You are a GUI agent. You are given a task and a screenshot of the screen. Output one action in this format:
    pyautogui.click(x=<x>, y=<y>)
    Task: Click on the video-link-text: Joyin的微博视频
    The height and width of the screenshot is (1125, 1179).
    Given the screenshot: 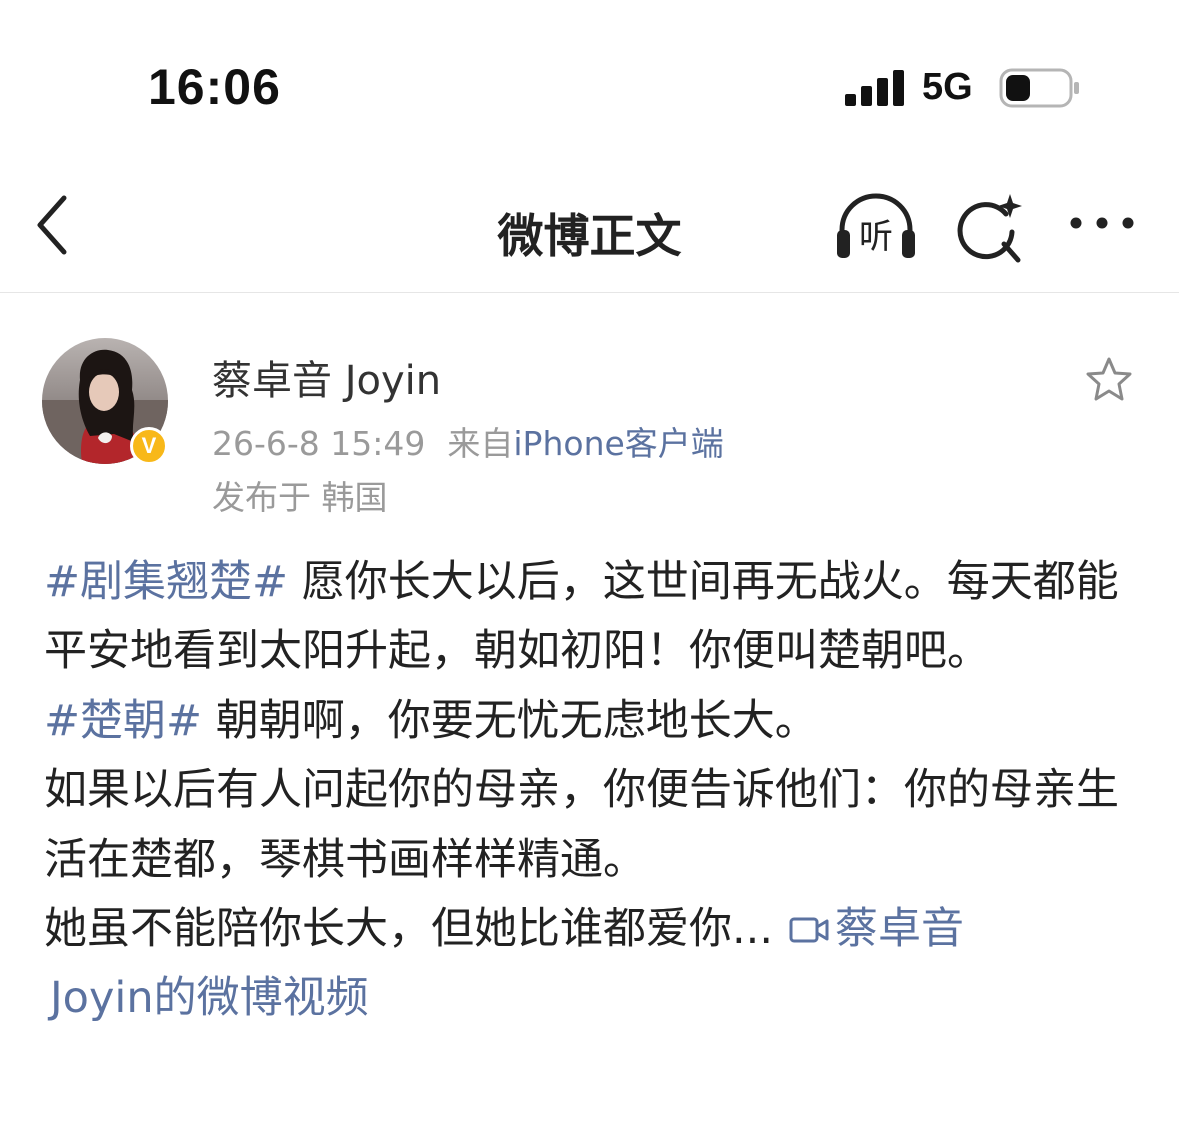 What is the action you would take?
    pyautogui.click(x=209, y=998)
    